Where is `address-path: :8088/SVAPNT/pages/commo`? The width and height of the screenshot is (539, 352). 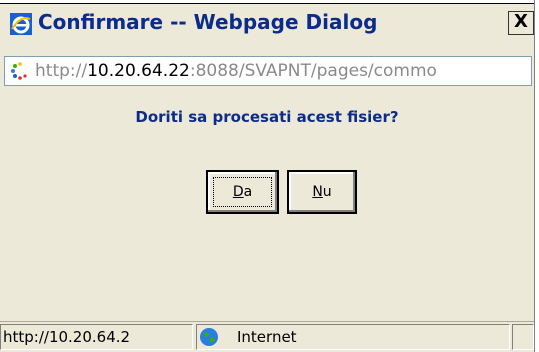 address-path: :8088/SVAPNT/pages/commo is located at coordinates (313, 71).